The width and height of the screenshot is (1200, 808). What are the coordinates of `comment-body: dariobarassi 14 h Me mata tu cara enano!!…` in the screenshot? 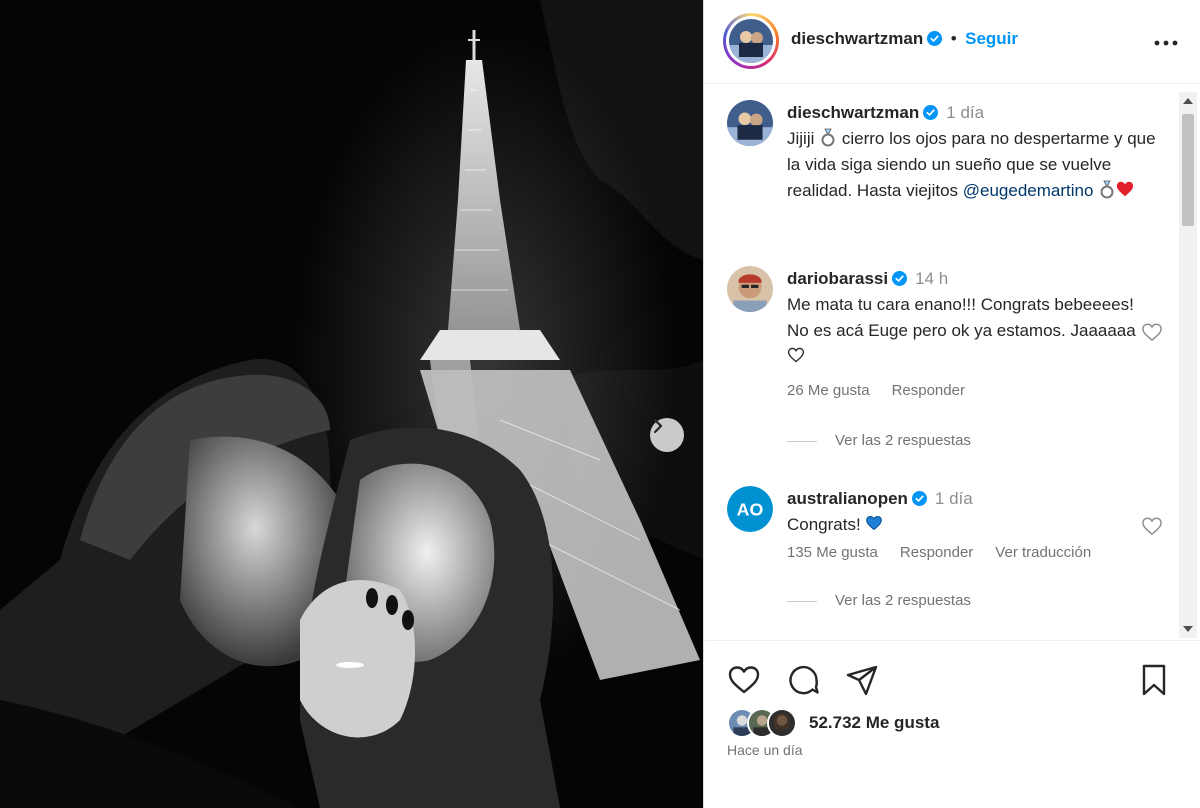 It's located at (972, 318).